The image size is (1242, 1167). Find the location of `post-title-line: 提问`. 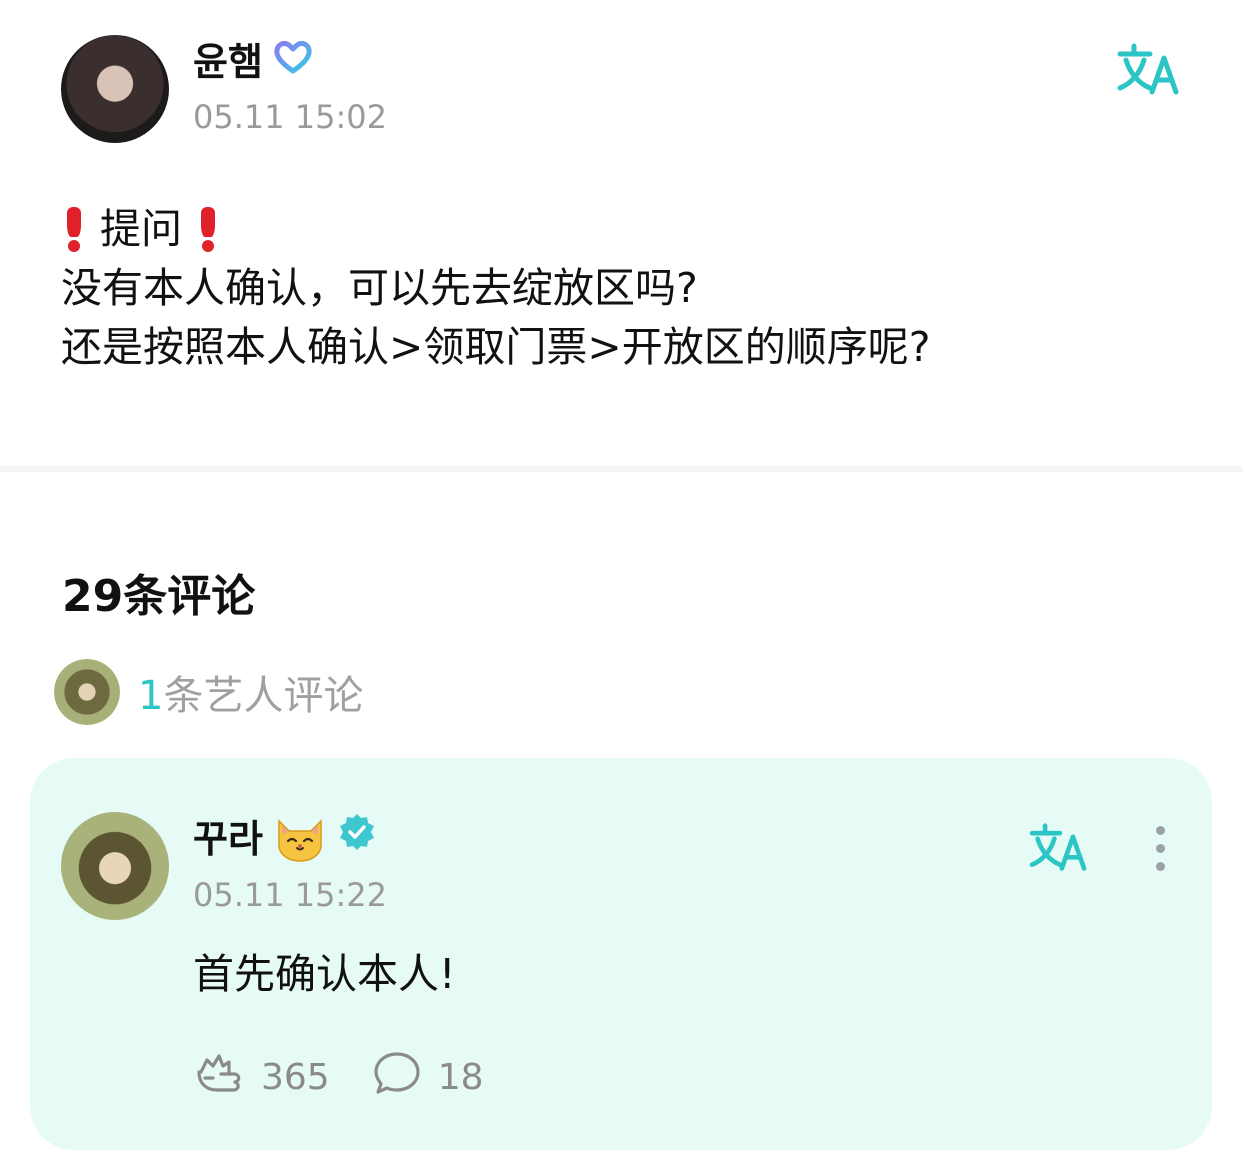

post-title-line: 提问 is located at coordinates (621, 229).